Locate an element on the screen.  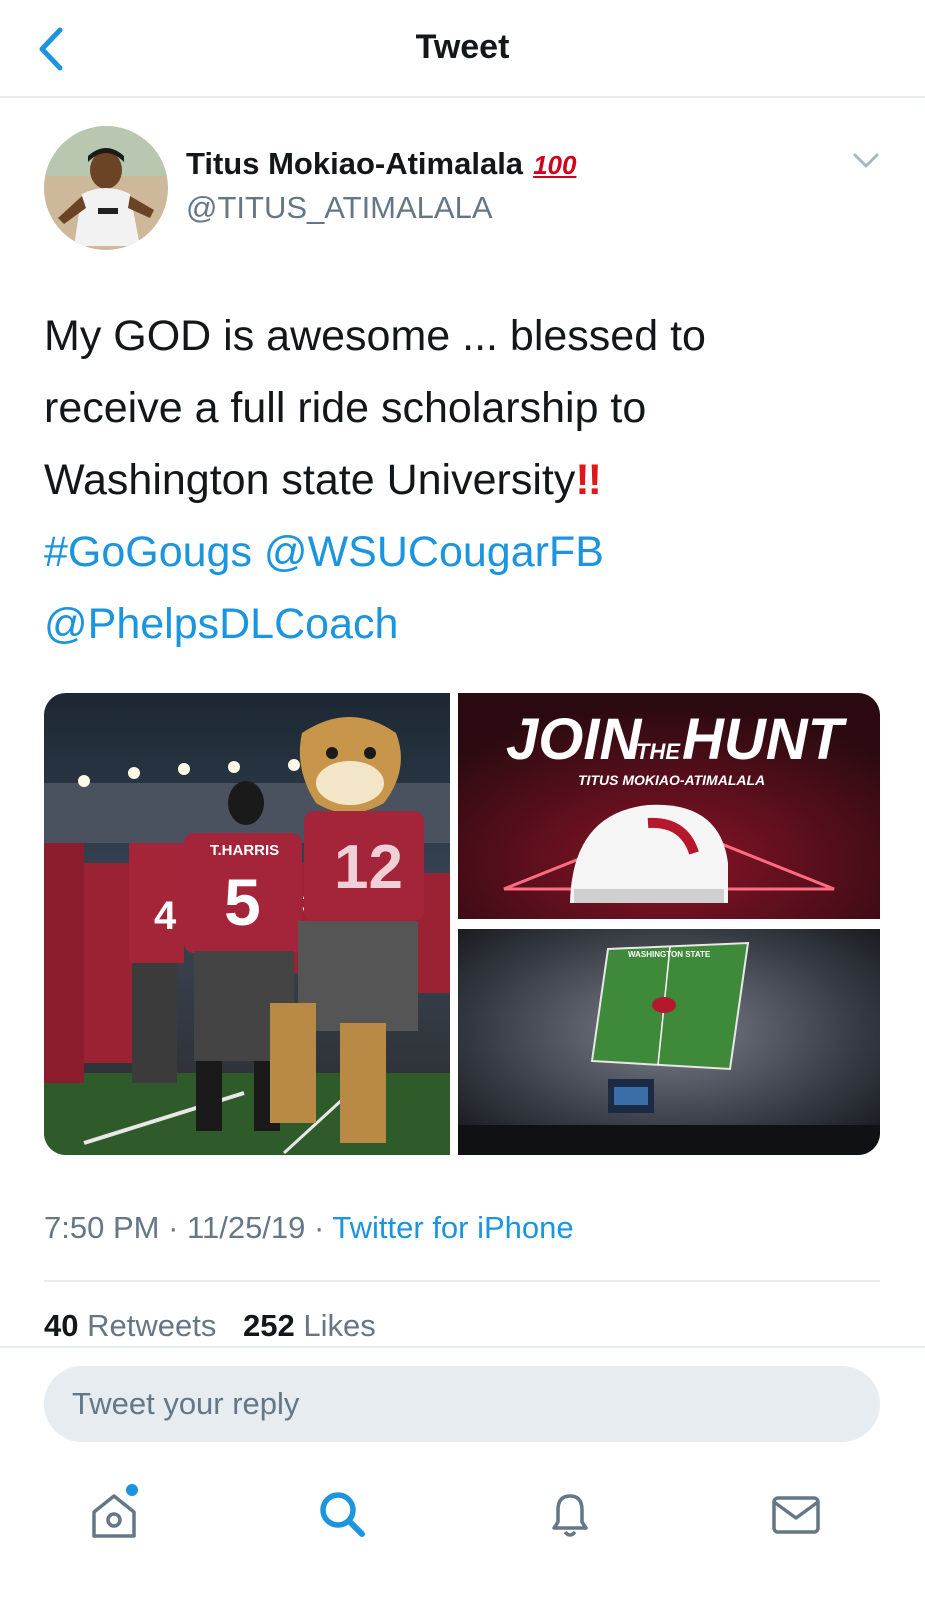
jersey-number-5: 5 is located at coordinates (242, 902).